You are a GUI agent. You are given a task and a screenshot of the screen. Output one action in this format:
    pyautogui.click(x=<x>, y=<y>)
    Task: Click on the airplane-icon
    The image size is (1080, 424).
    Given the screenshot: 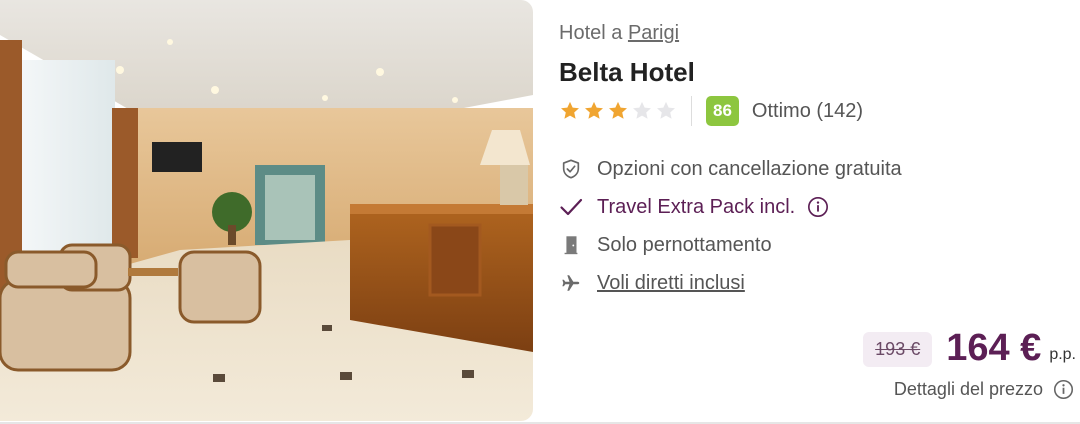 What is the action you would take?
    pyautogui.click(x=571, y=283)
    